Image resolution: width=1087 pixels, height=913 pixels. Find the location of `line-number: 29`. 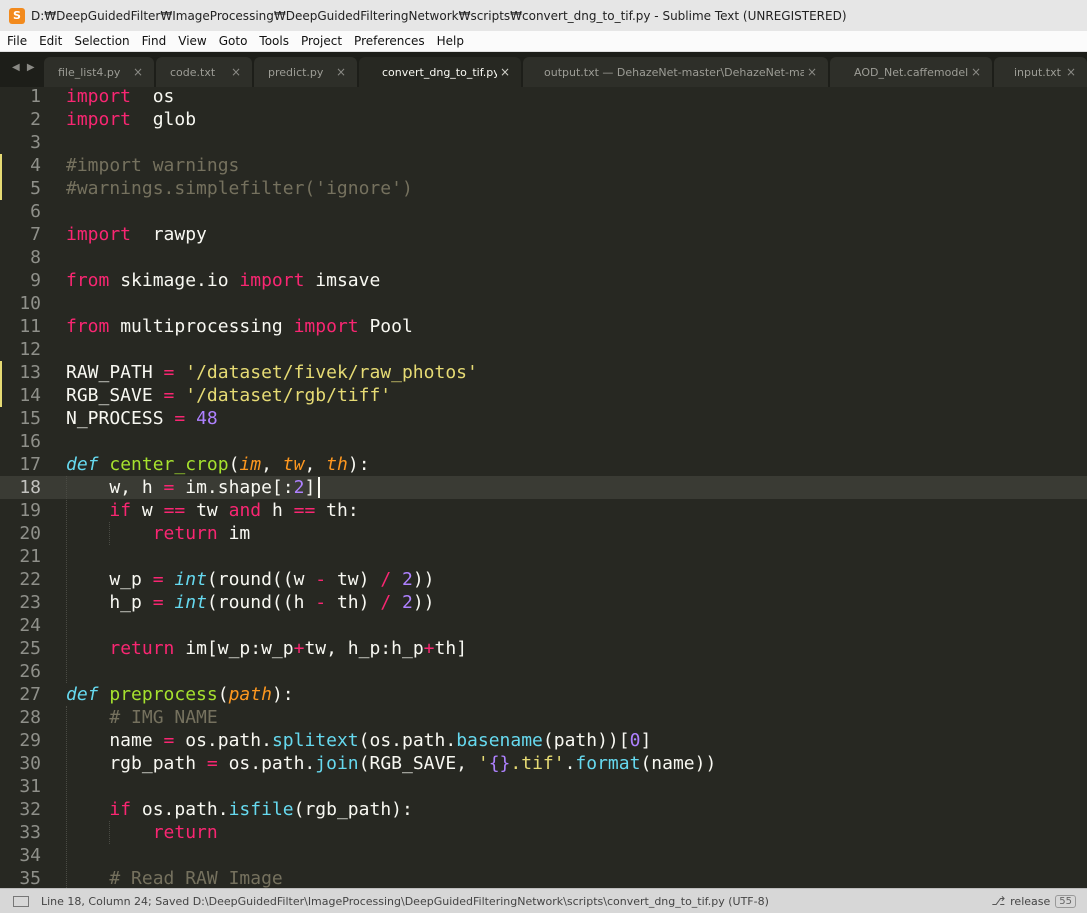

line-number: 29 is located at coordinates (20, 740).